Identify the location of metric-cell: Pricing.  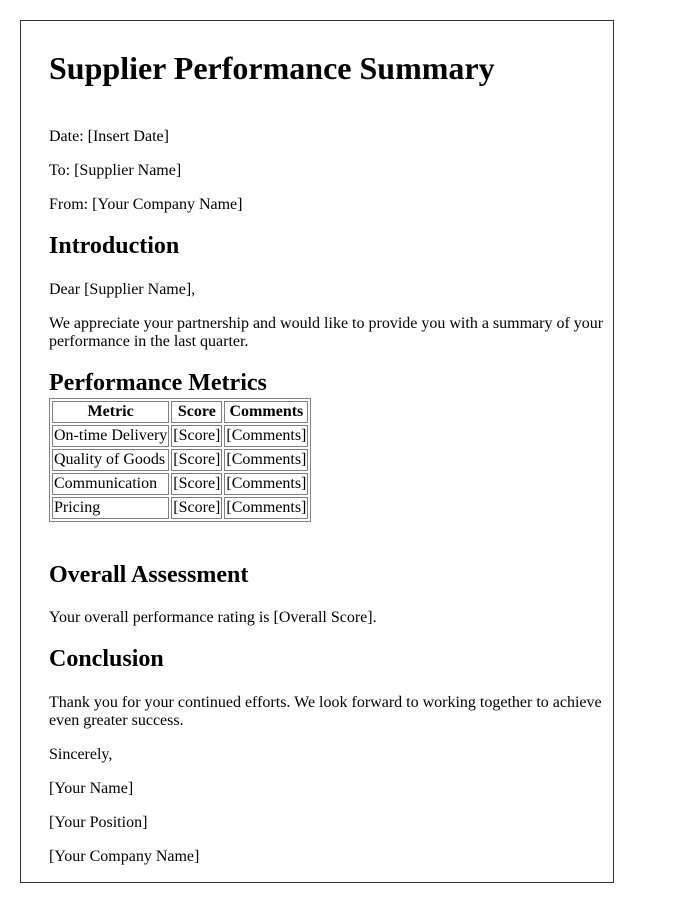
(111, 508).